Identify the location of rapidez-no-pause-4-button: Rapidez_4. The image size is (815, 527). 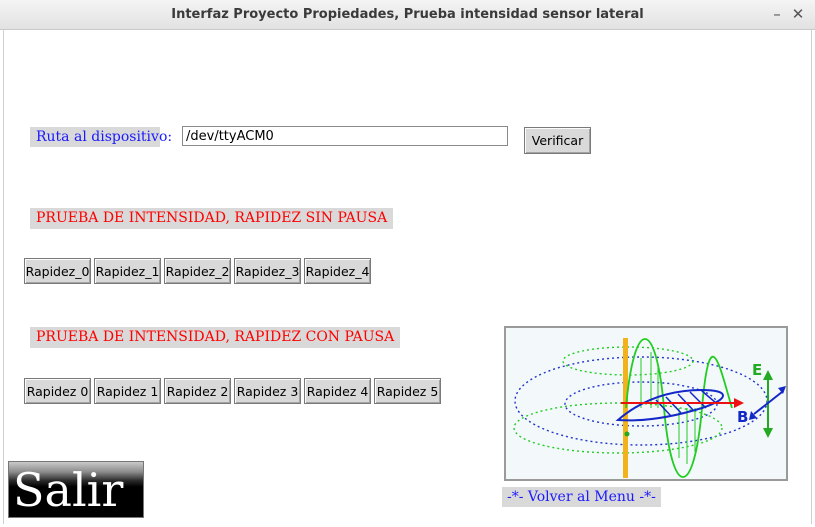
(337, 271).